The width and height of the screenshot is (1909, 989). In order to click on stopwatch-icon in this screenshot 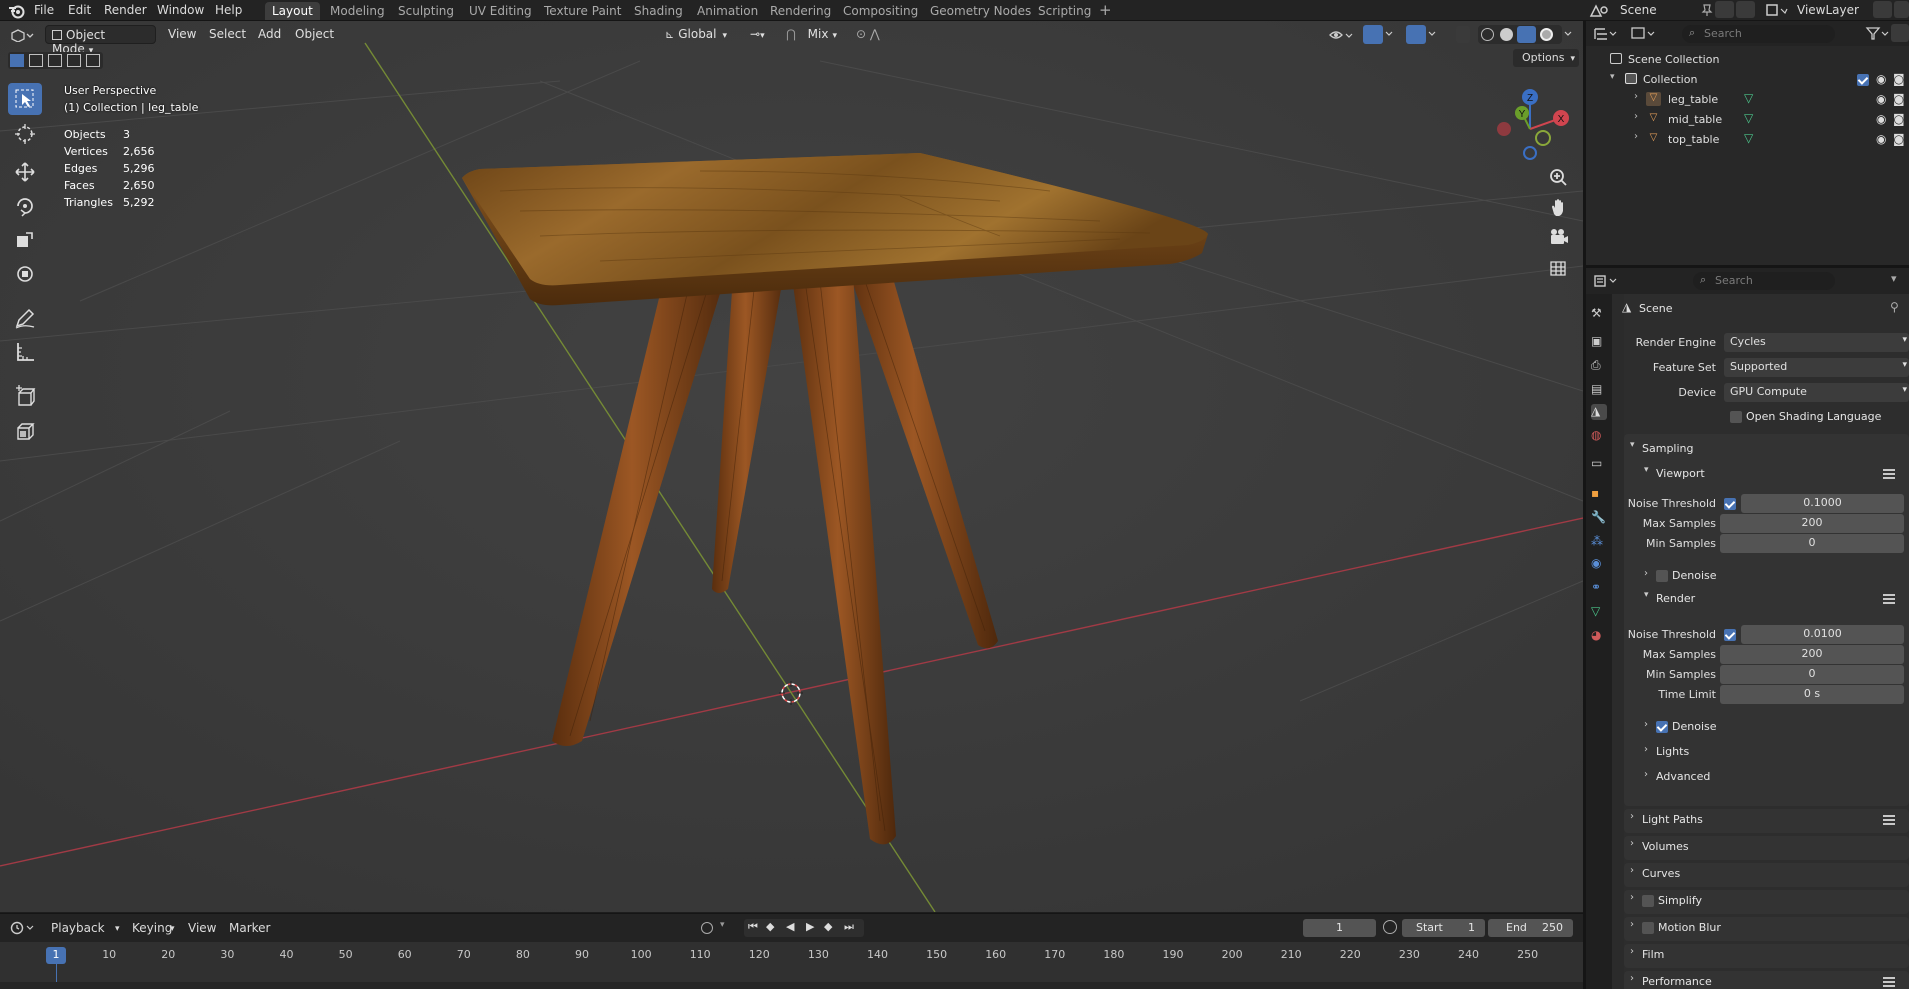, I will do `click(1390, 927)`.